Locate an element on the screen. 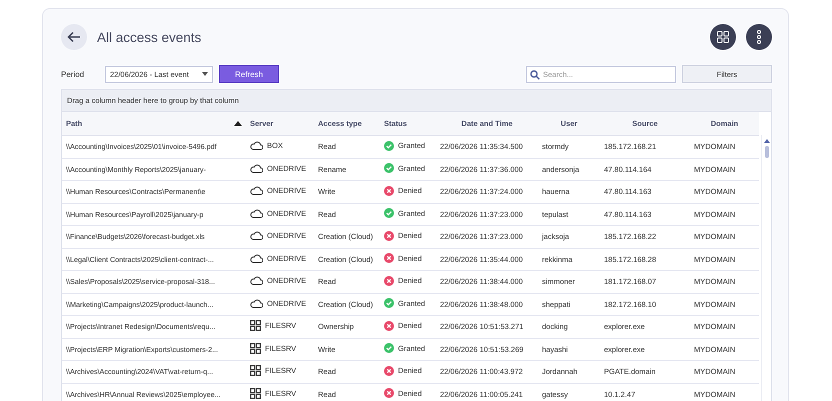 This screenshot has width=832, height=401. search-icon is located at coordinates (535, 75).